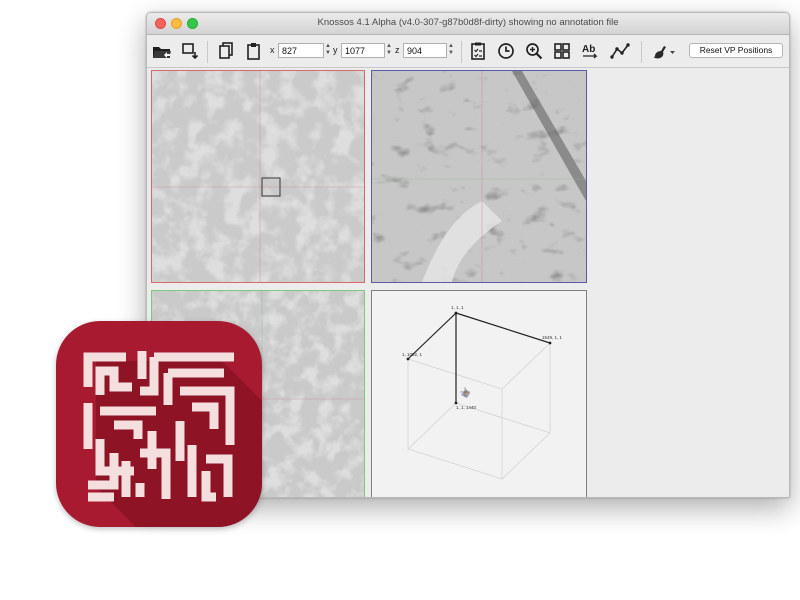 This screenshot has width=800, height=600. What do you see at coordinates (663, 51) in the screenshot?
I see `brush-icon` at bounding box center [663, 51].